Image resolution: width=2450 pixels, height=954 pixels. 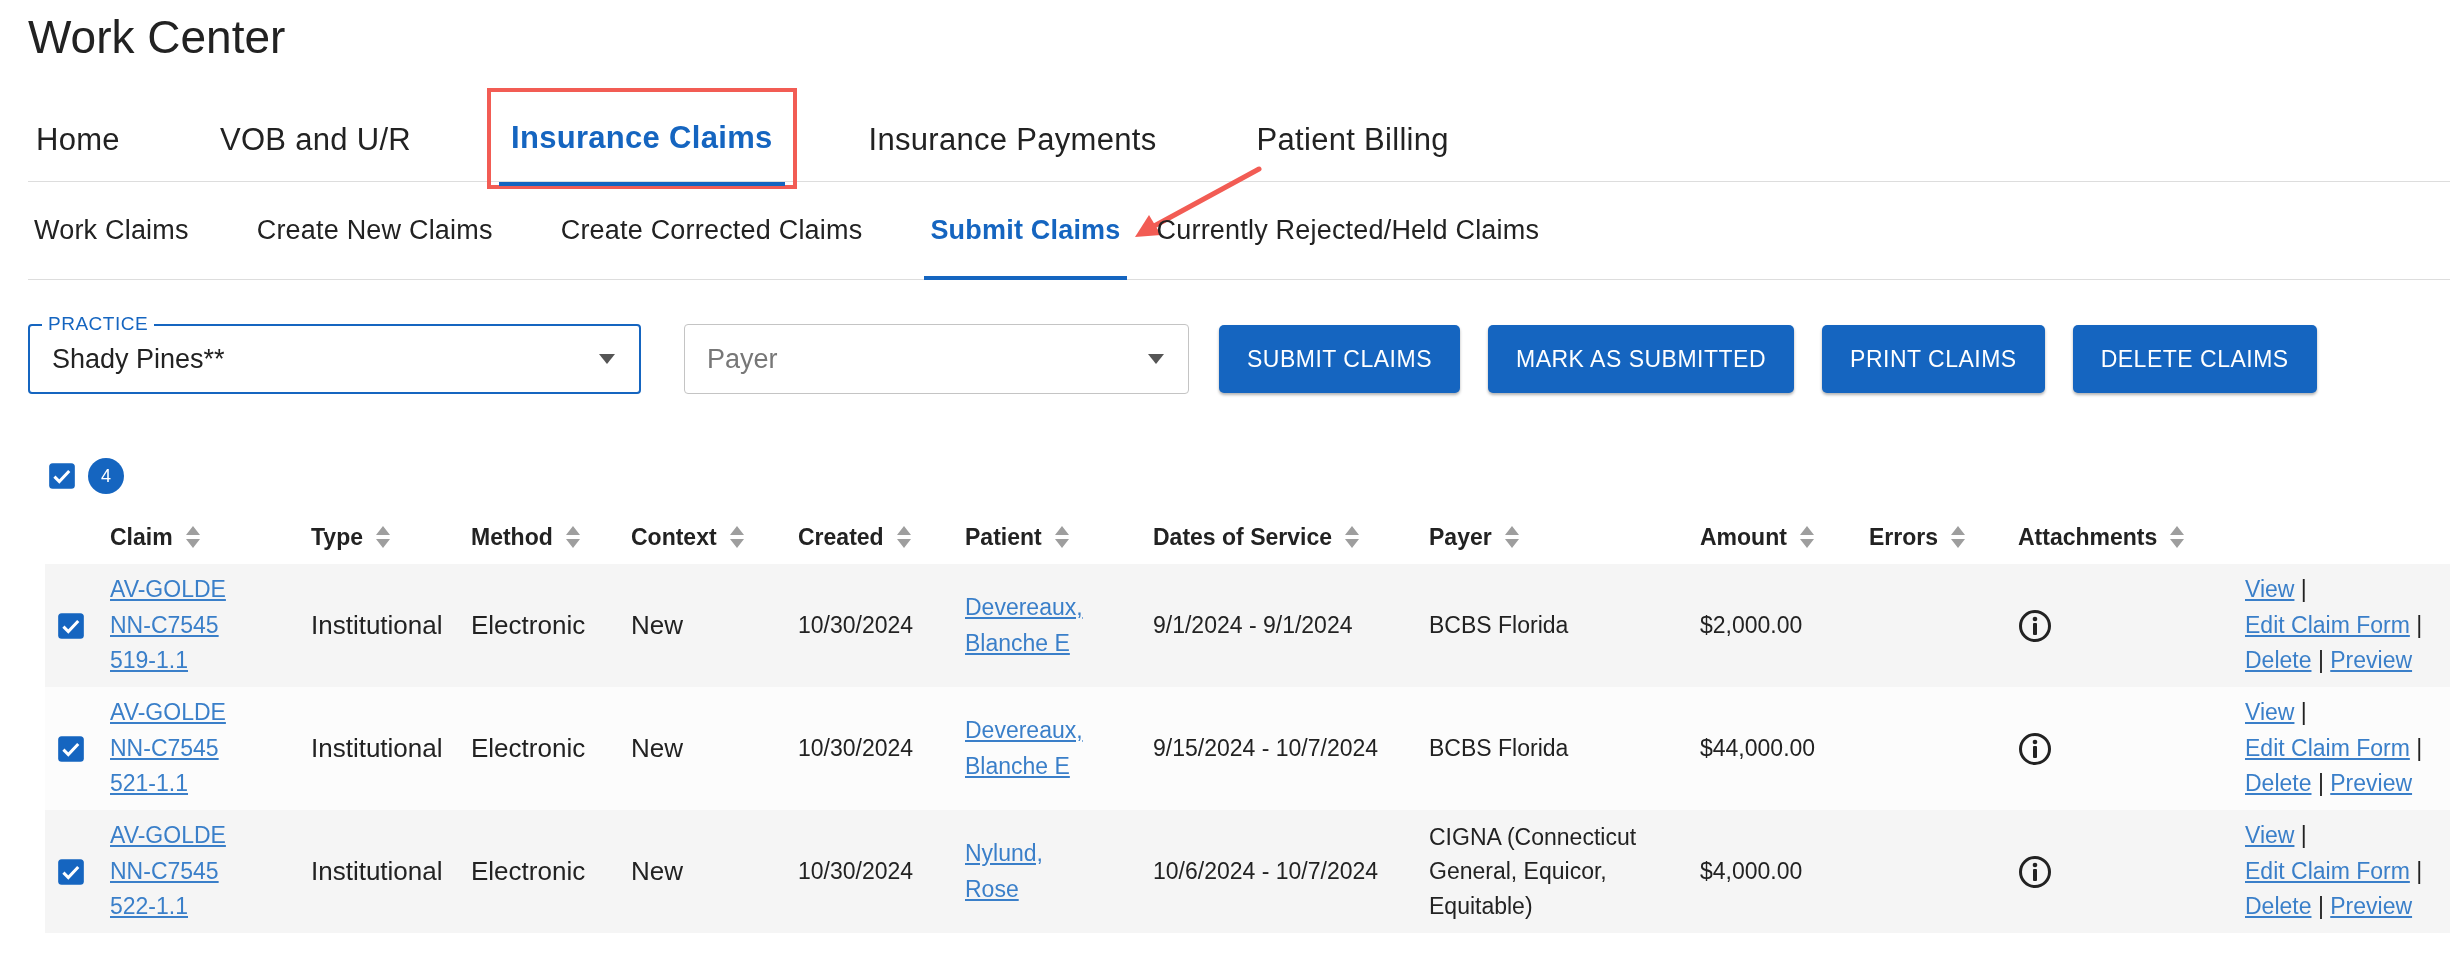 I want to click on table-cell: 9/1/2024 - 9/1/2024, so click(x=1253, y=625).